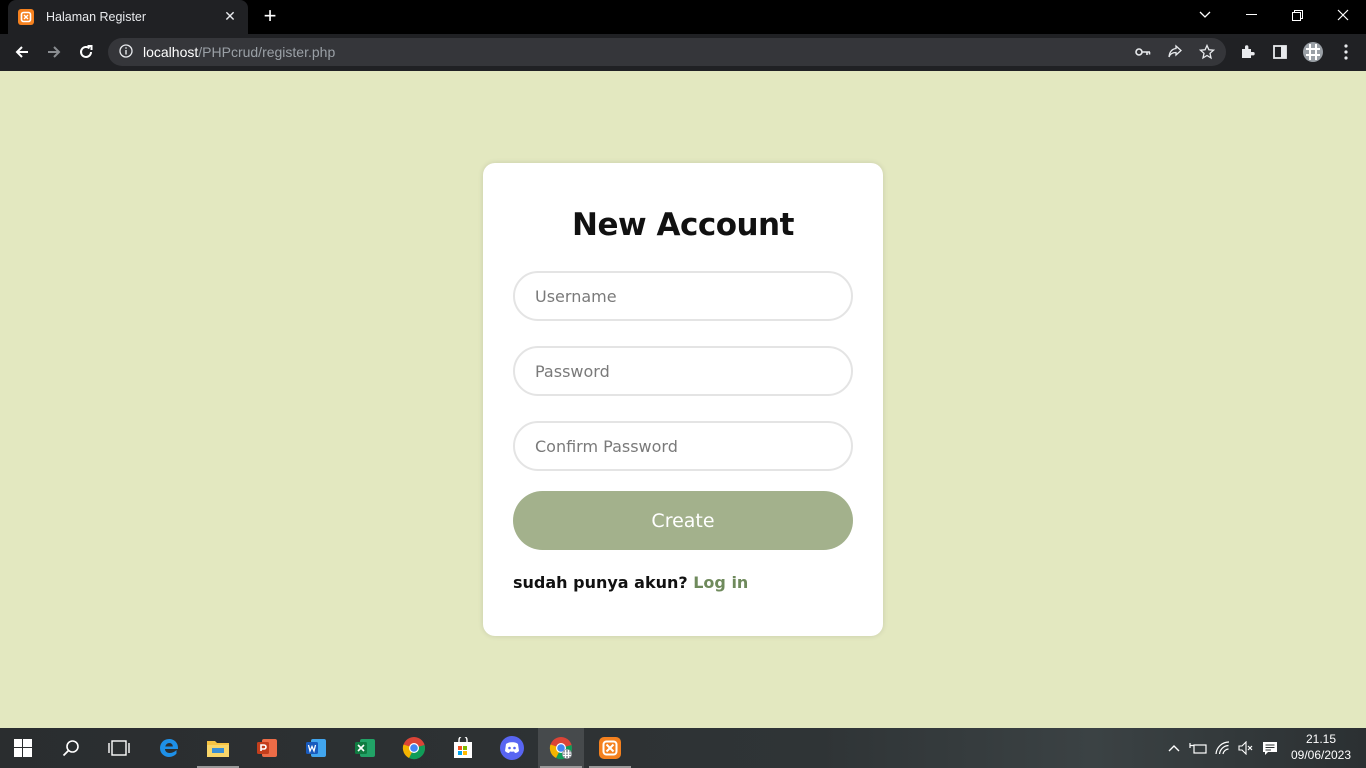 This screenshot has height=768, width=1366. Describe the element at coordinates (683, 446) in the screenshot. I see `confirm-password-input` at that location.